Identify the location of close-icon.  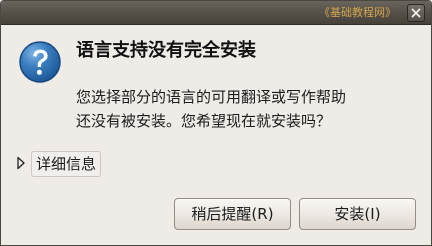
(416, 13).